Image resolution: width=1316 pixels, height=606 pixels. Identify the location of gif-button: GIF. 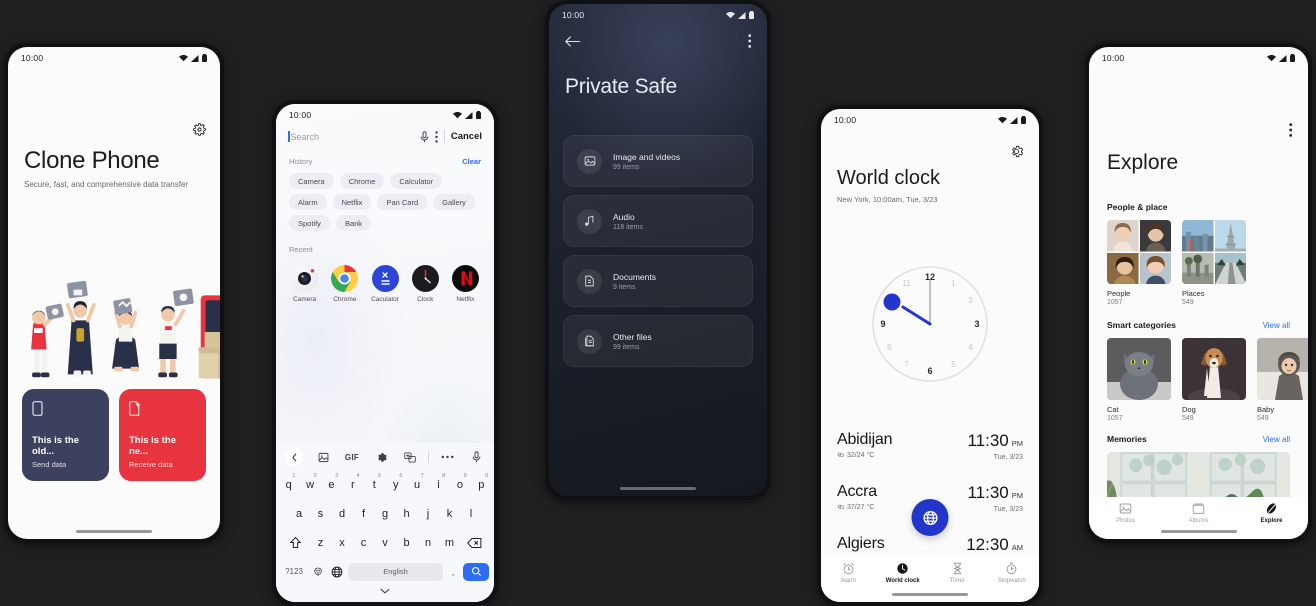
(352, 457).